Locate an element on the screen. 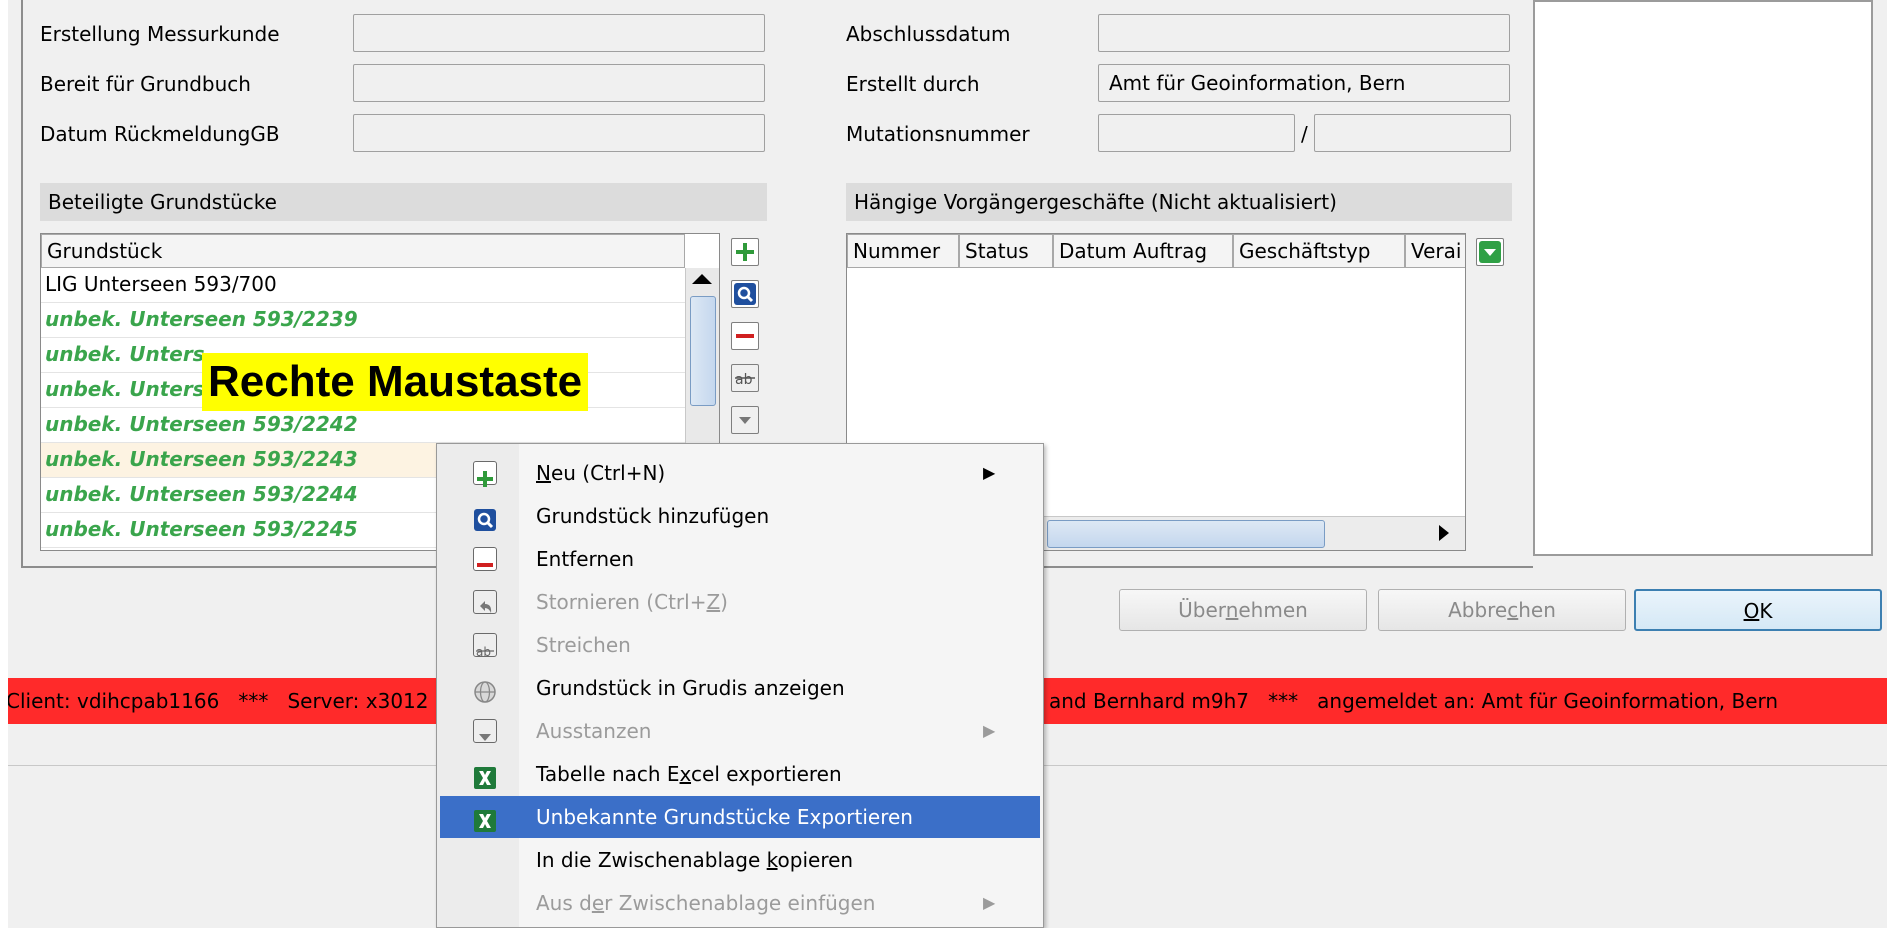  table-row: unbek. Unterseen 593/2239 is located at coordinates (363, 320).